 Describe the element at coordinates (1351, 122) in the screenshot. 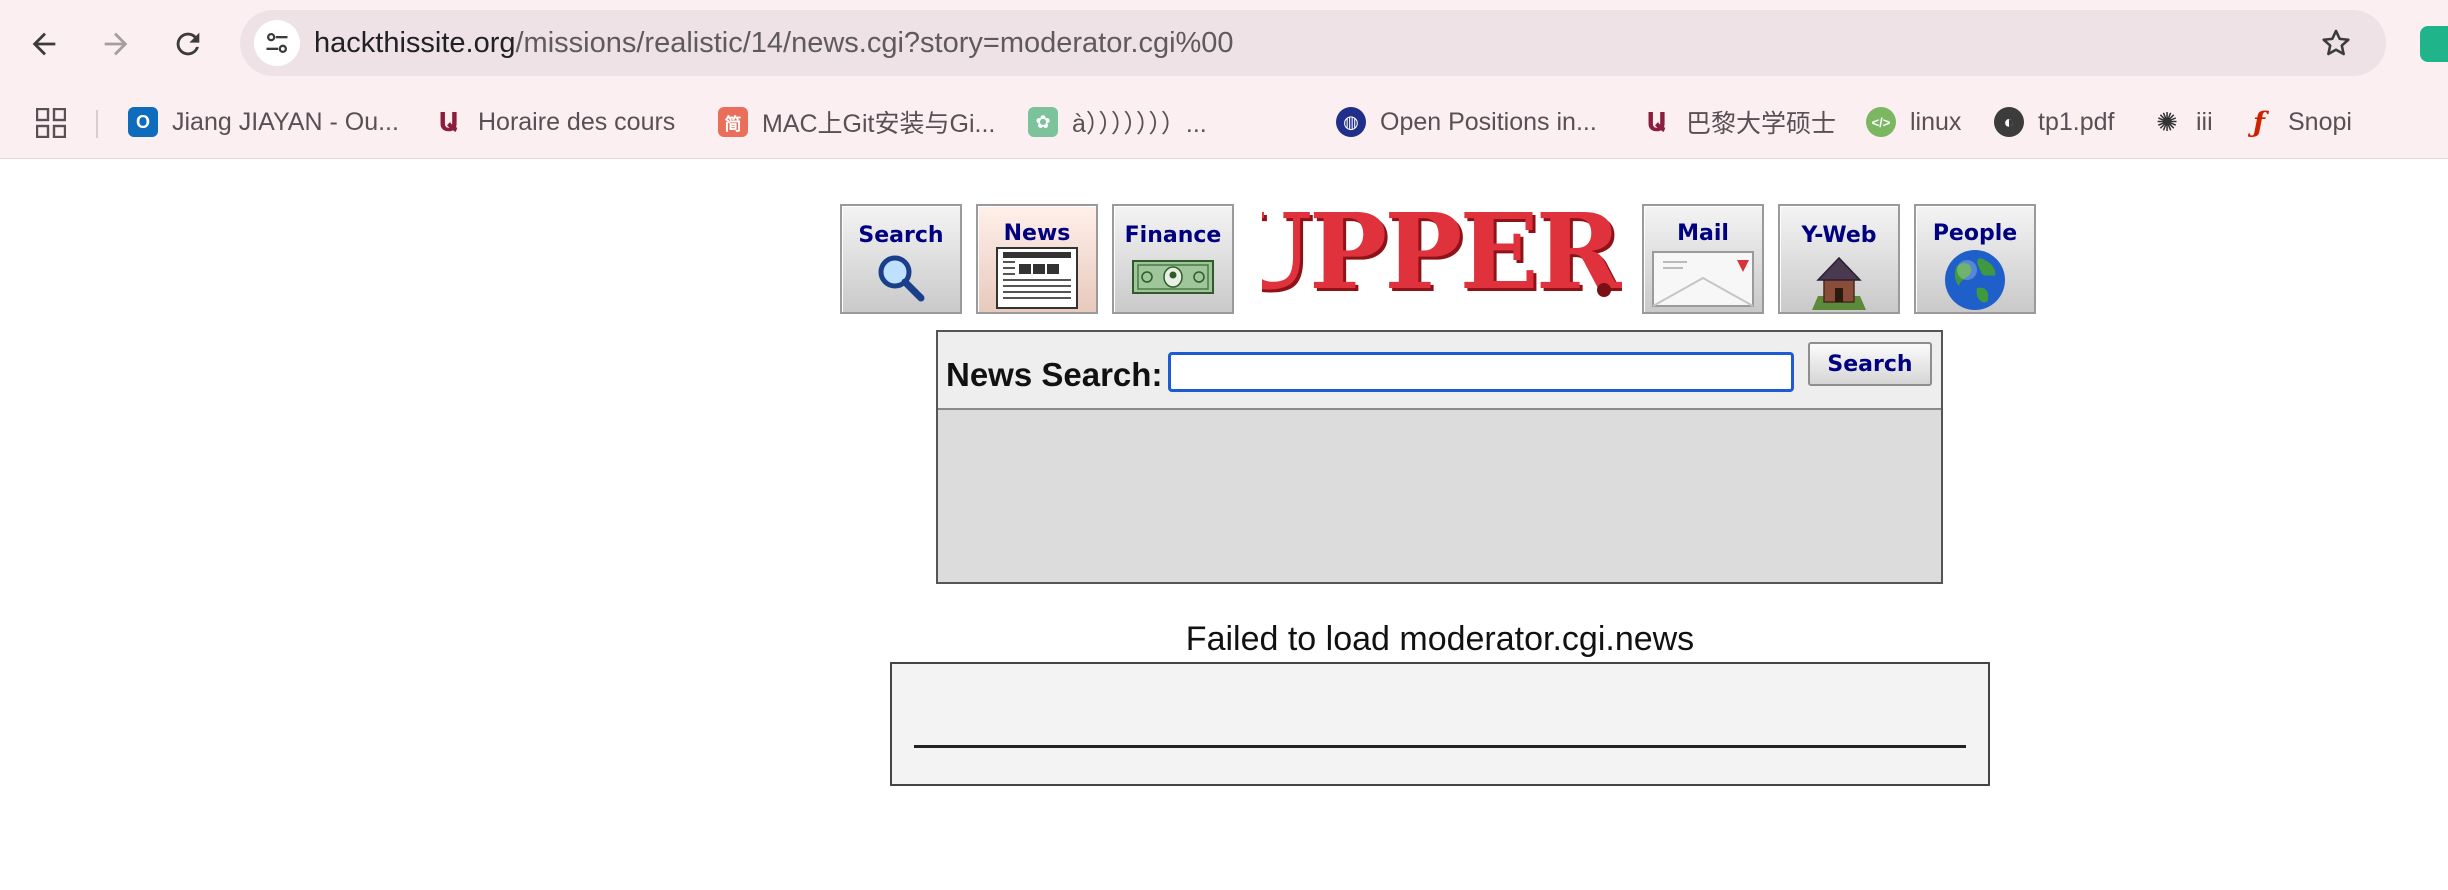

I see `globe-icon: ◍` at that location.